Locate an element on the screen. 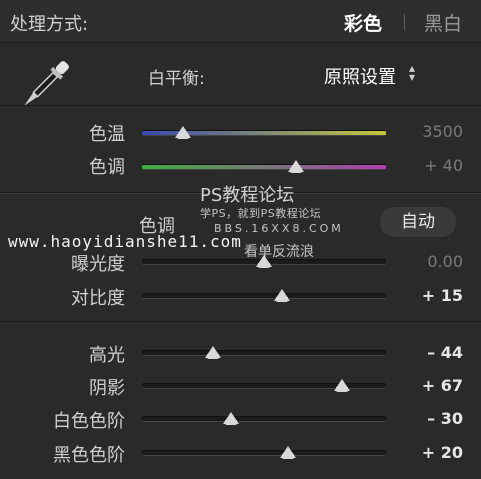  whites-slider-track is located at coordinates (264, 419).